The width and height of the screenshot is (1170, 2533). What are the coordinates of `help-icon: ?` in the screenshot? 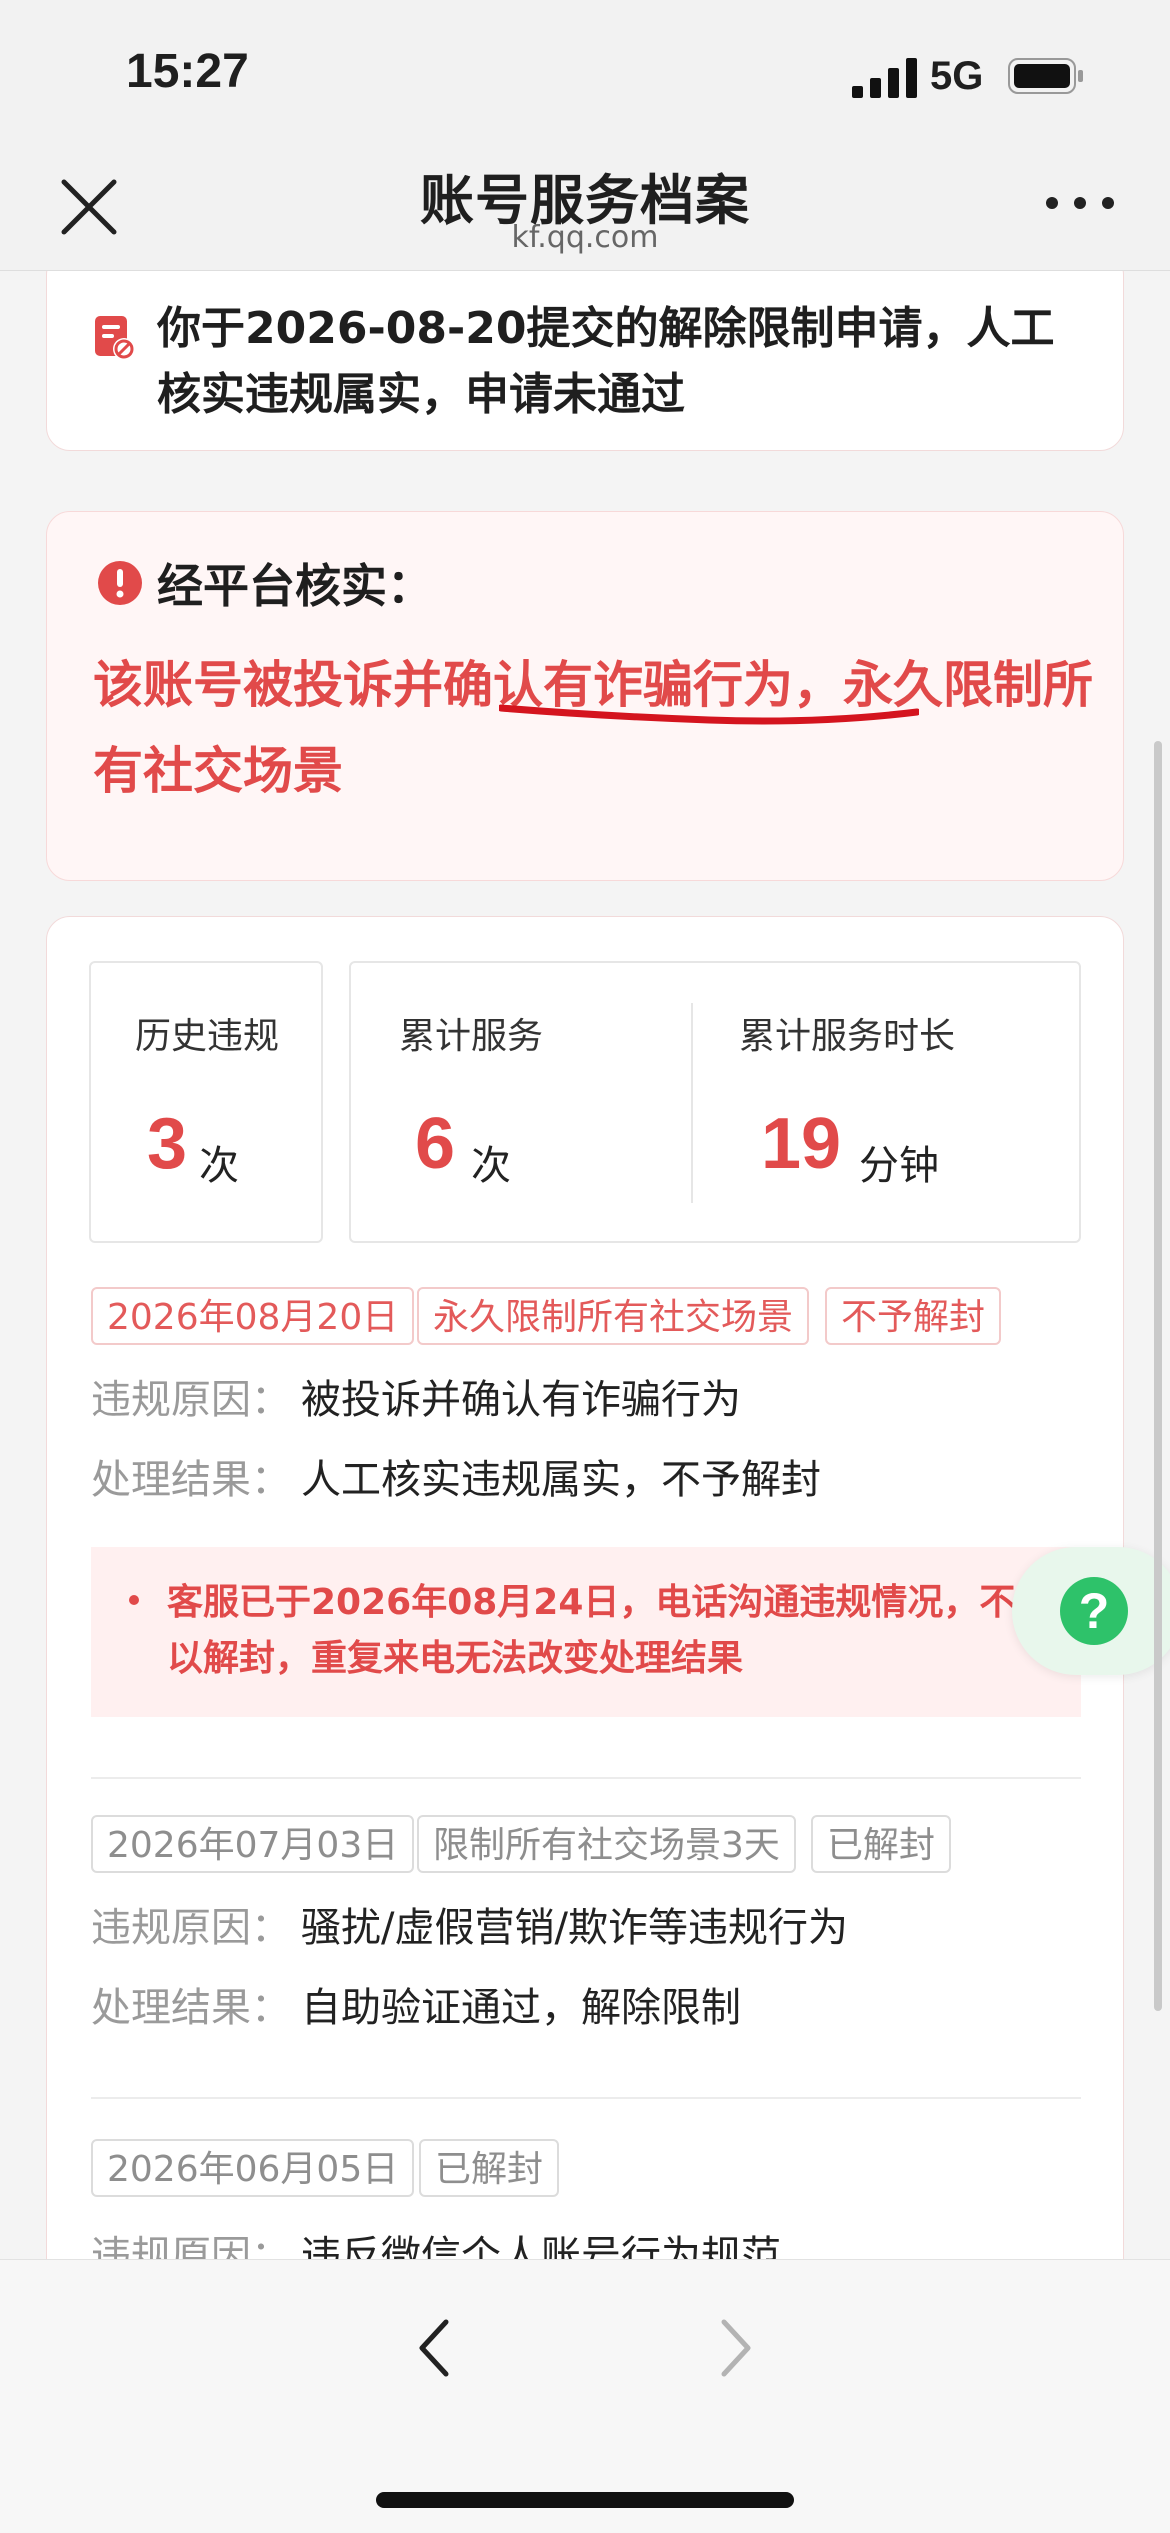 It's located at (1094, 1611).